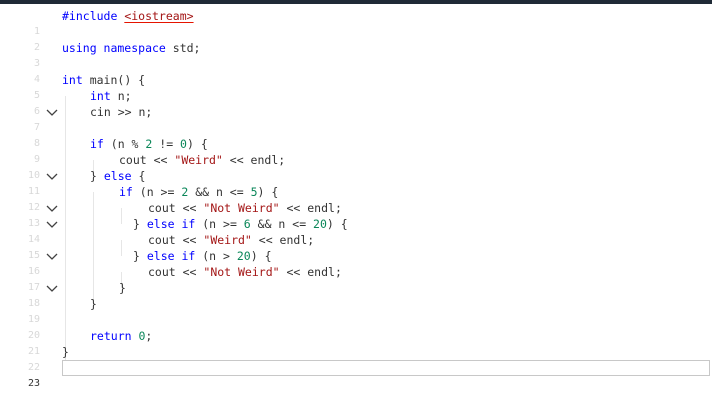 This screenshot has height=417, width=712. Describe the element at coordinates (356, 310) in the screenshot. I see `code-line: 19 }` at that location.